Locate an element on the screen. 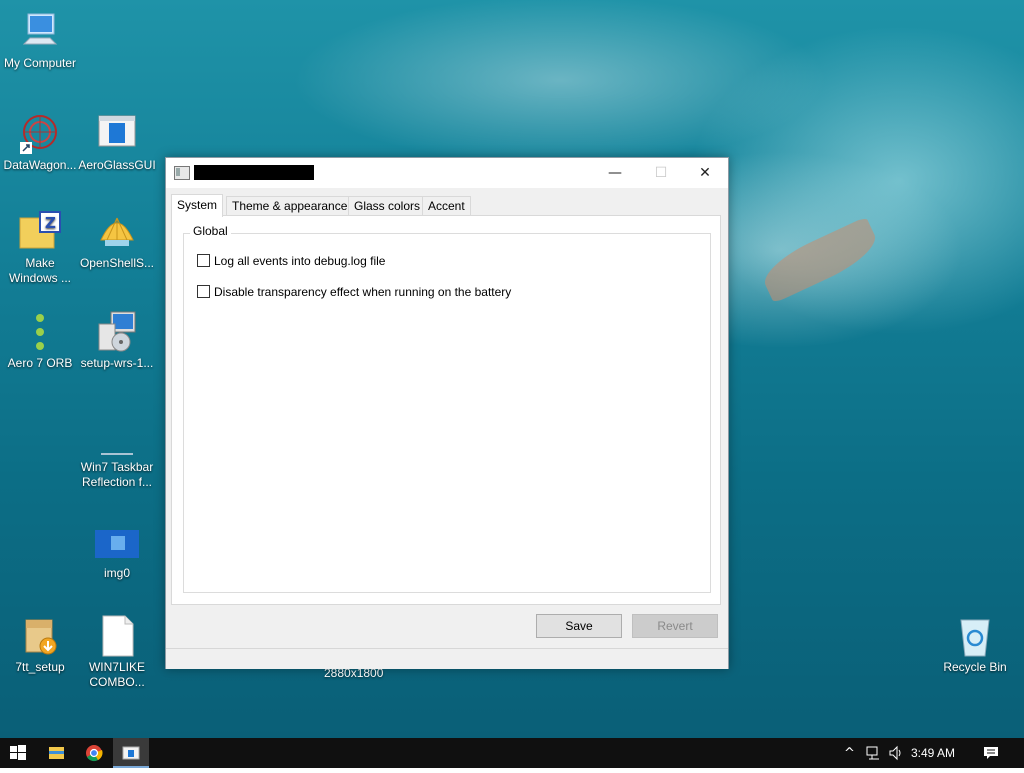 Image resolution: width=1024 pixels, height=773 pixels. tab-system: System is located at coordinates (197, 205).